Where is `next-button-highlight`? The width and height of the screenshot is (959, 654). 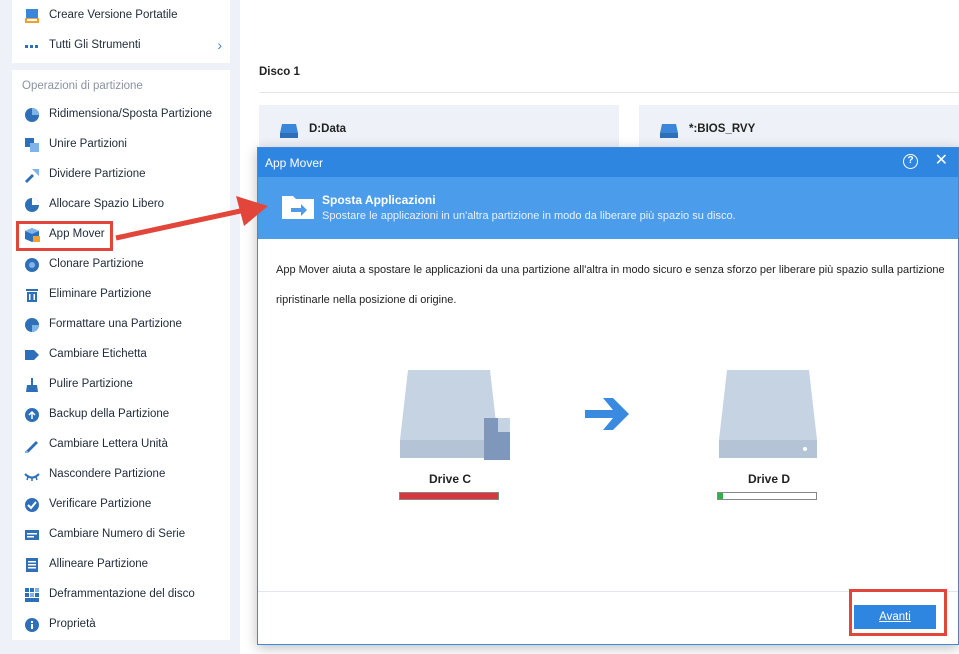
next-button-highlight is located at coordinates (898, 612).